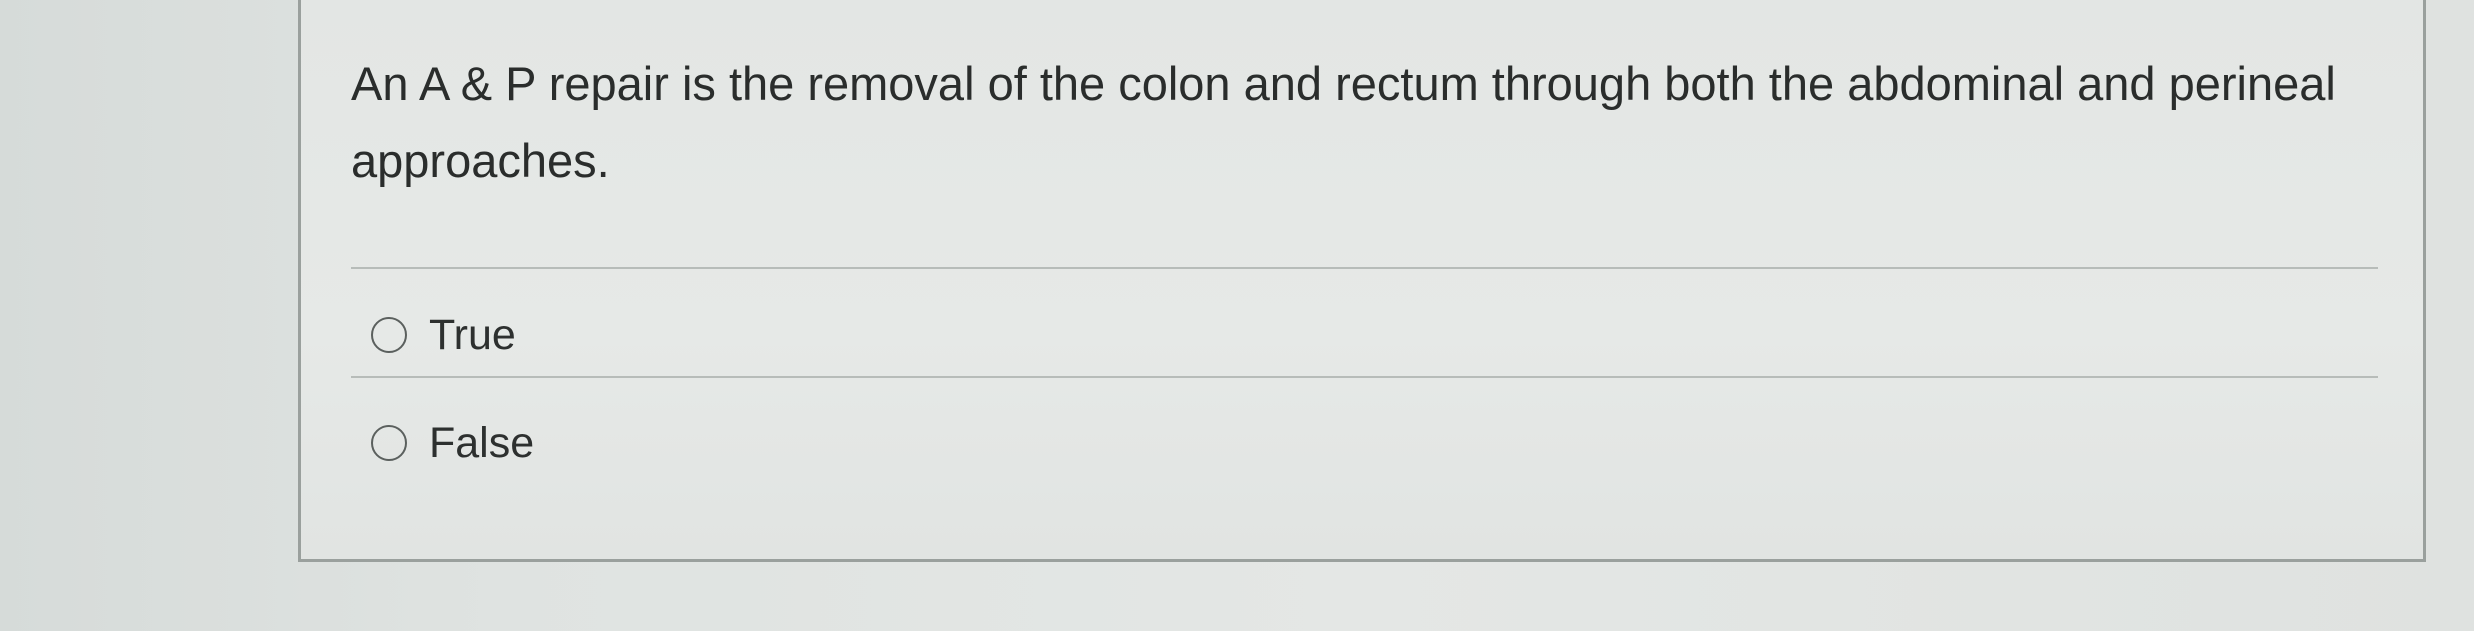 This screenshot has width=2474, height=631. I want to click on radio-button-true, so click(389, 335).